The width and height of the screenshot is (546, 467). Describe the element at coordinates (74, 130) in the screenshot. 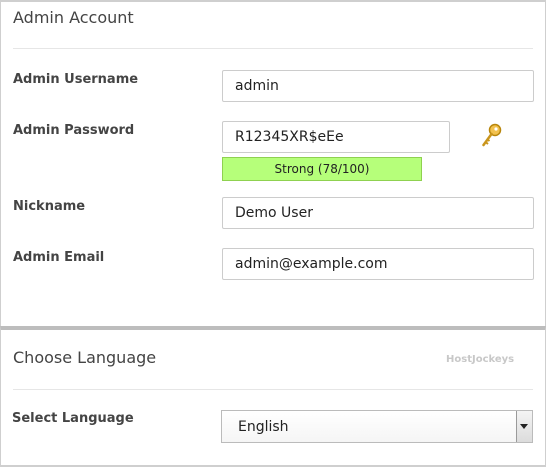

I see `admin-password-label: Admin Password` at that location.